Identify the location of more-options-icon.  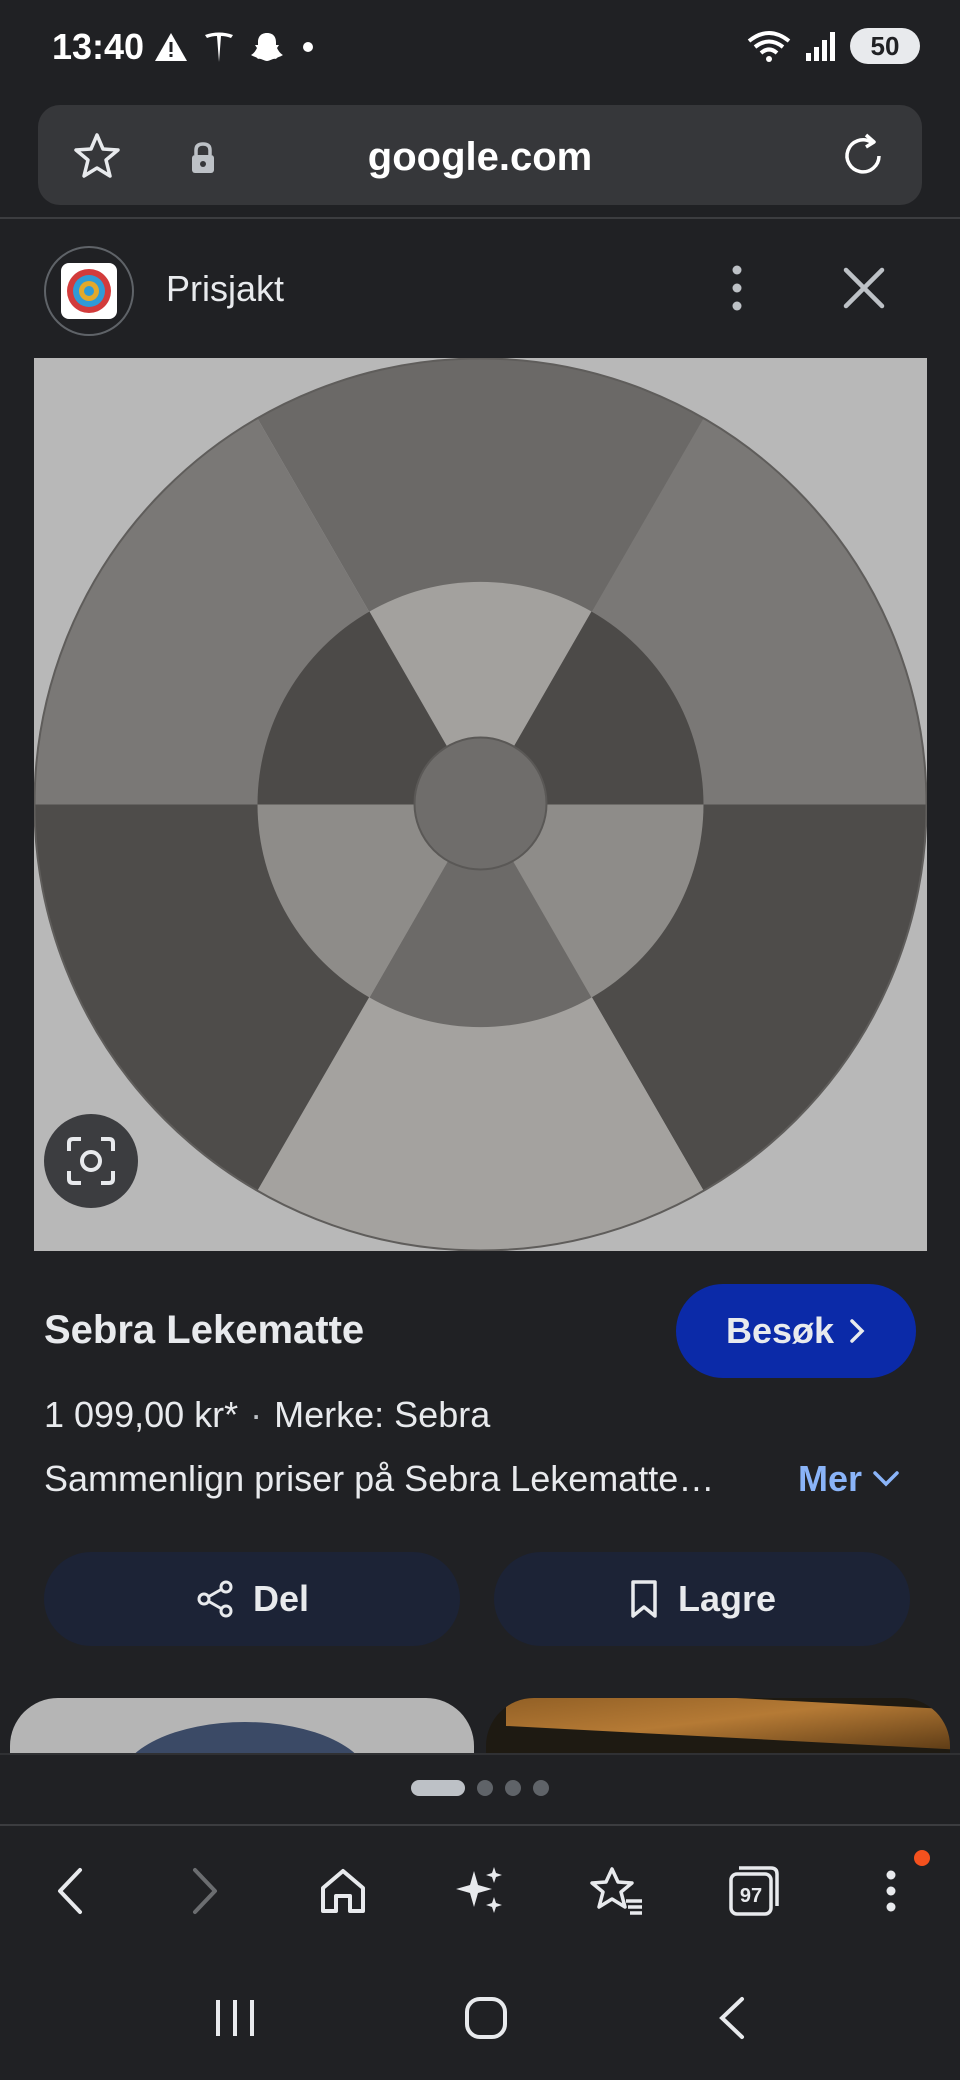
(737, 288).